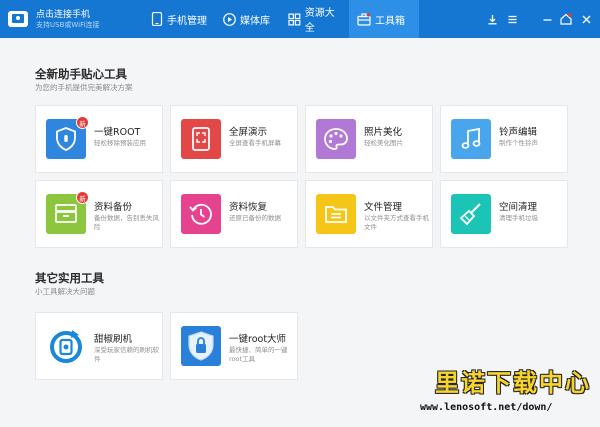 This screenshot has width=600, height=427. I want to click on download-icon, so click(492, 19).